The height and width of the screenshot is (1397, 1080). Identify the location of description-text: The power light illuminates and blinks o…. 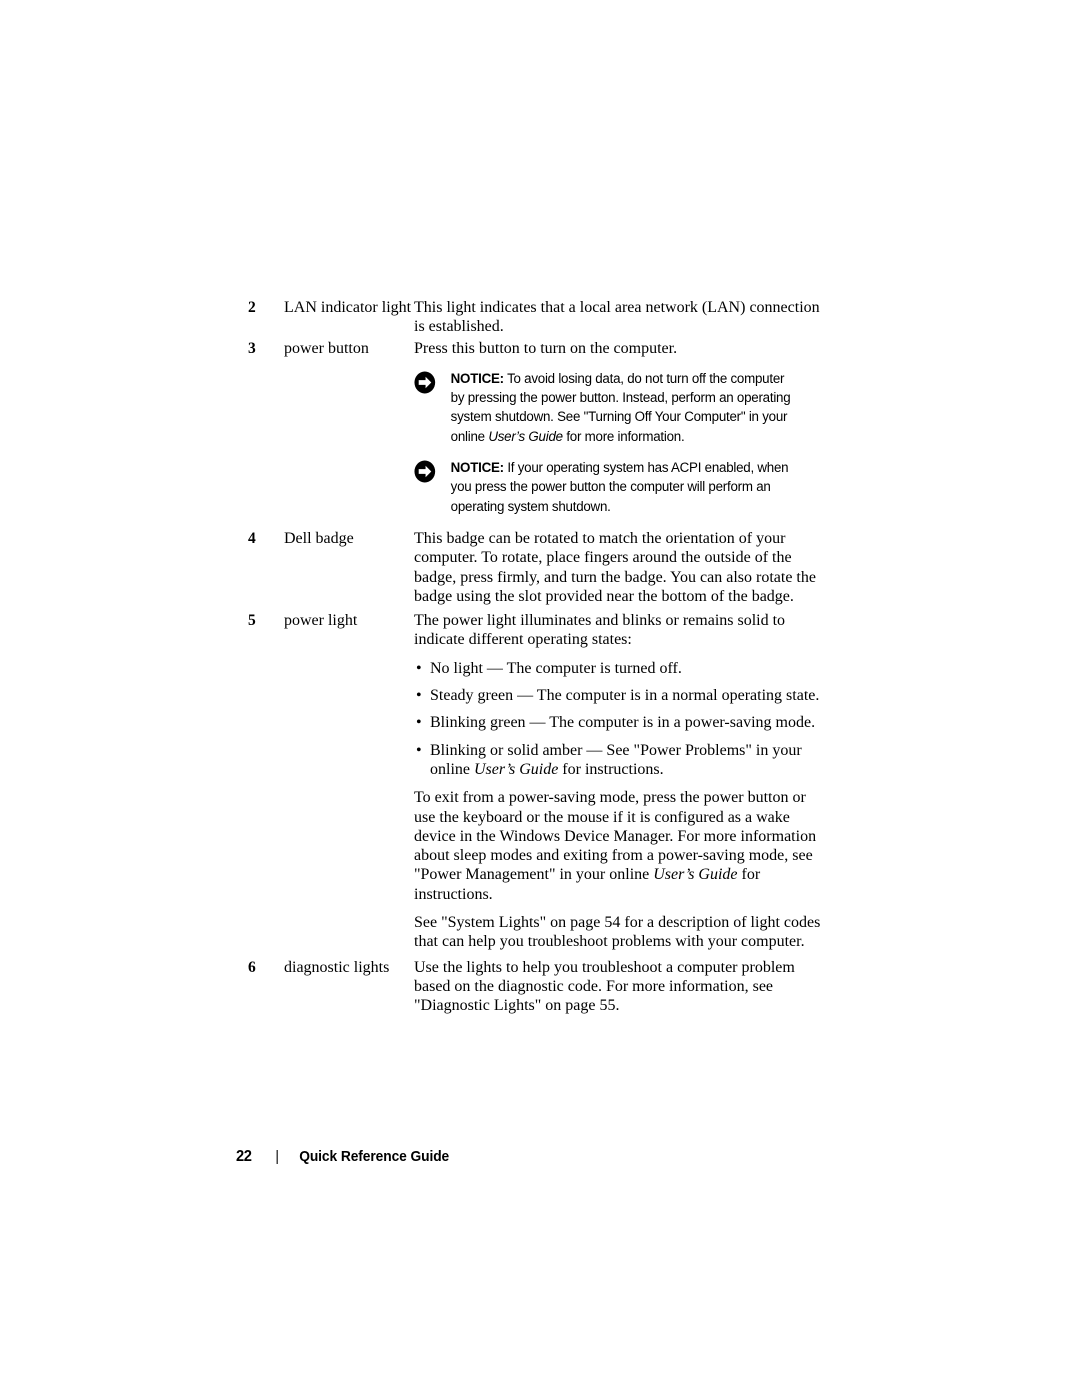
(600, 630).